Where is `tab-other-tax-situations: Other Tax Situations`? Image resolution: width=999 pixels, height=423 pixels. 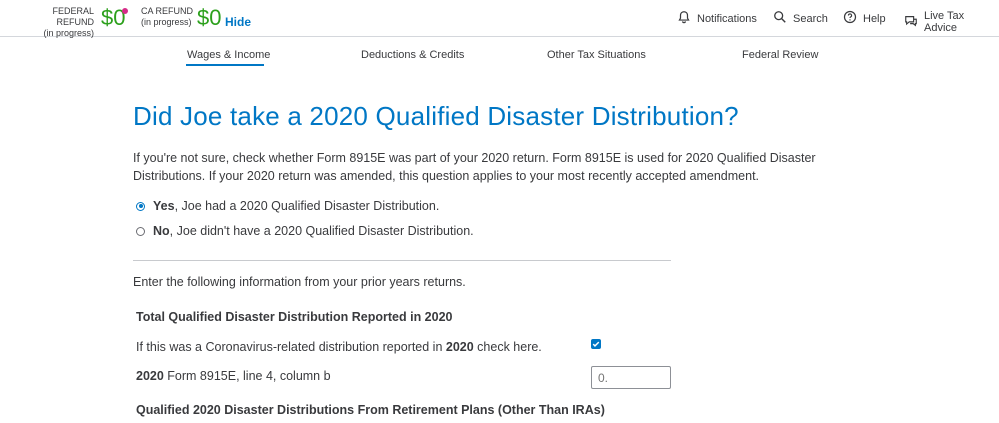 tab-other-tax-situations: Other Tax Situations is located at coordinates (596, 55).